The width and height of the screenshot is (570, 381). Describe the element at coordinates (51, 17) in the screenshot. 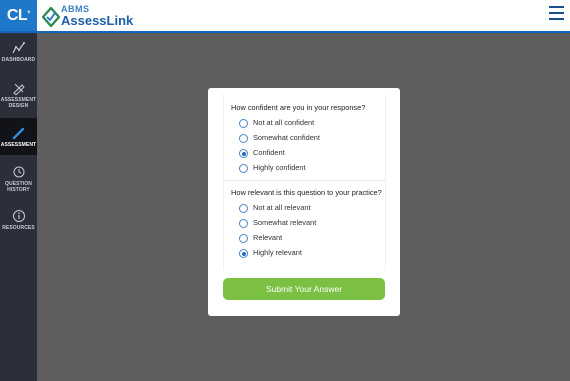

I see `abms-logo-mark-icon` at that location.